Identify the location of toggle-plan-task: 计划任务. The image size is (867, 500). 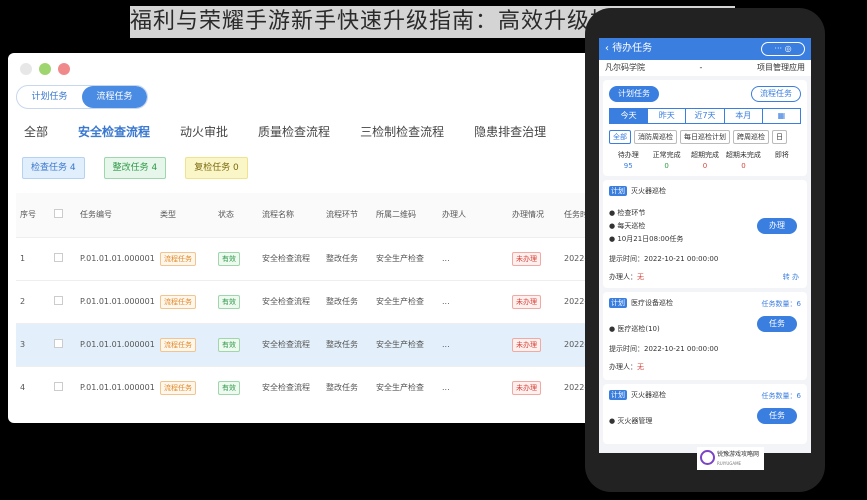
(49, 97).